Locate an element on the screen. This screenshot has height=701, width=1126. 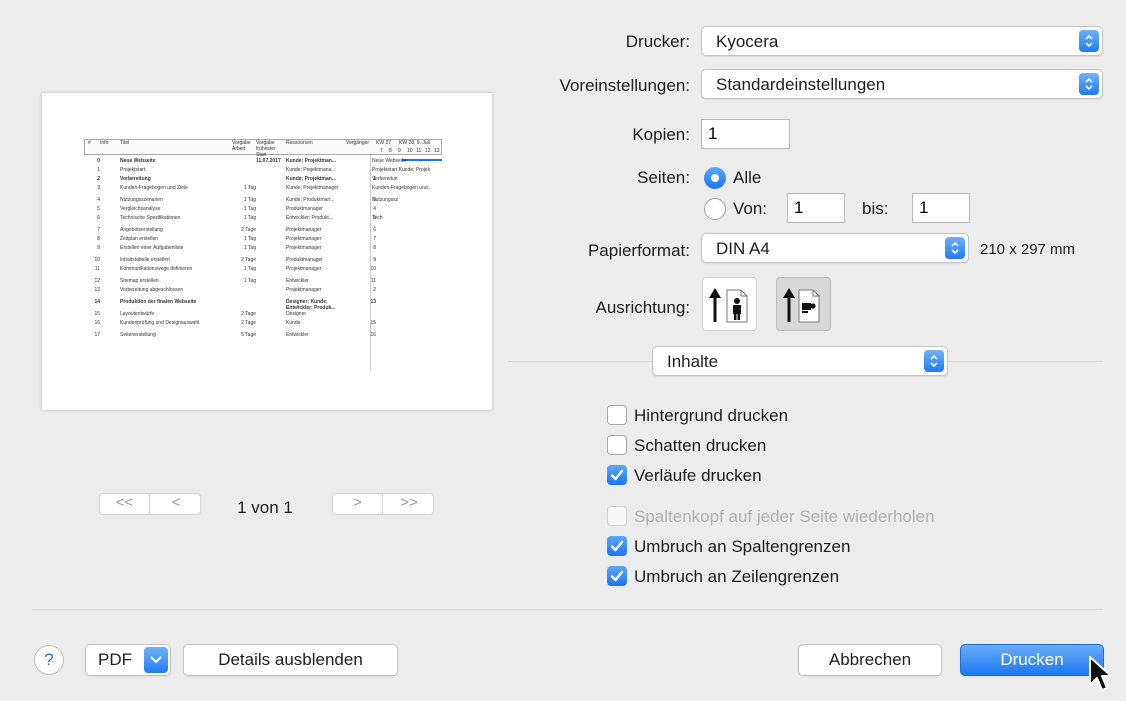
gantt-cell: Technische Spezifikationen is located at coordinates (150, 218).